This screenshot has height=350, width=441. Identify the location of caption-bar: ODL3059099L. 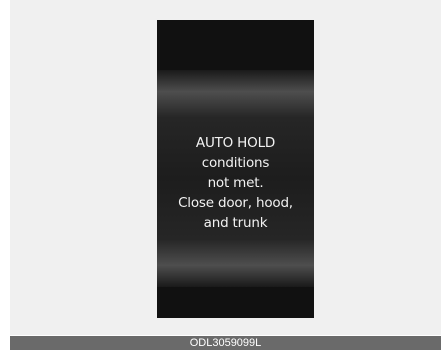
(225, 343).